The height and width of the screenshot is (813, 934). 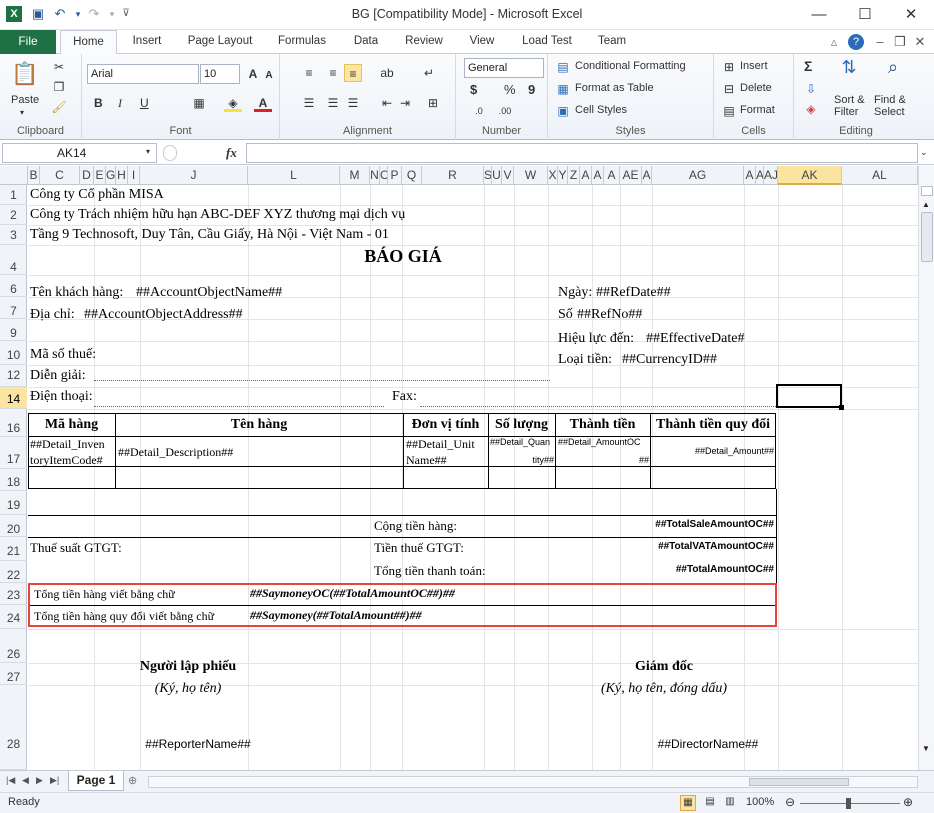 I want to click on row-header: 28, so click(x=13, y=727).